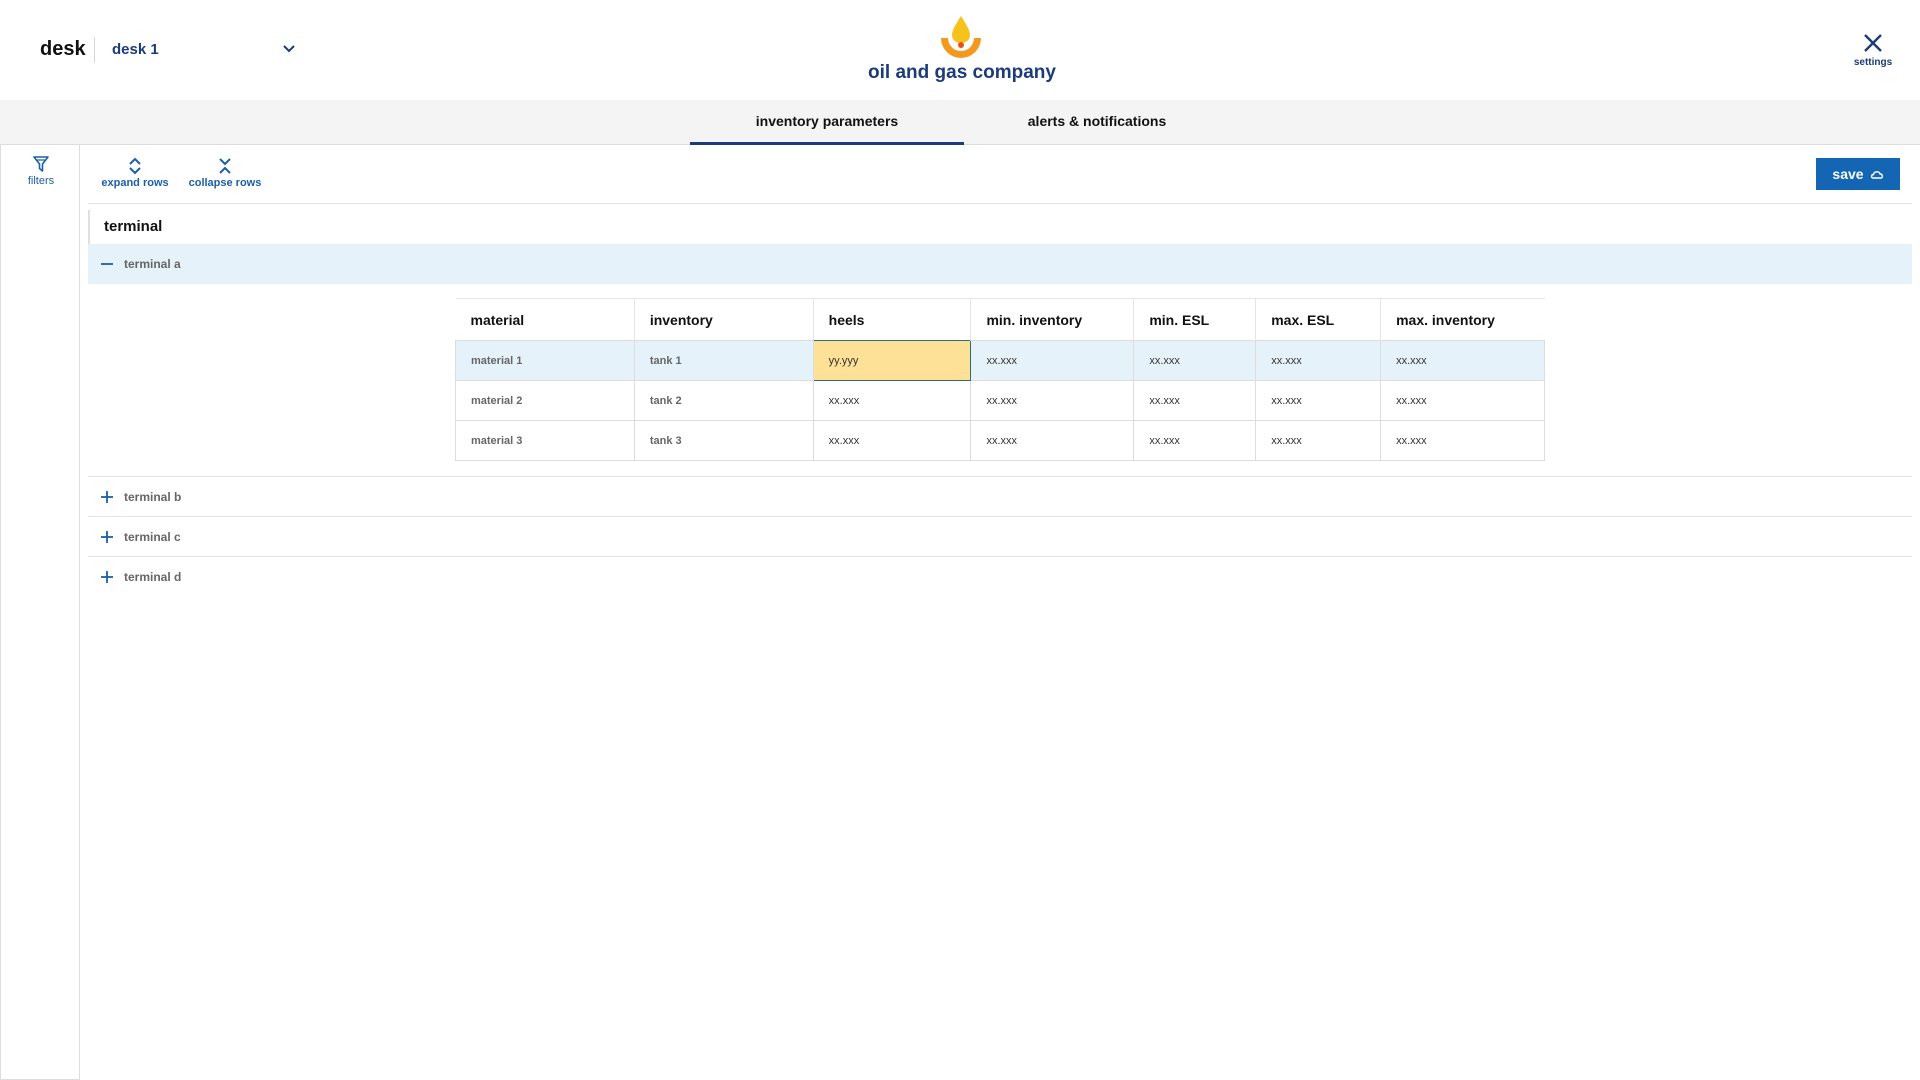 The width and height of the screenshot is (1920, 1080). What do you see at coordinates (1000, 576) in the screenshot?
I see `terminal-row-d: terminal d` at bounding box center [1000, 576].